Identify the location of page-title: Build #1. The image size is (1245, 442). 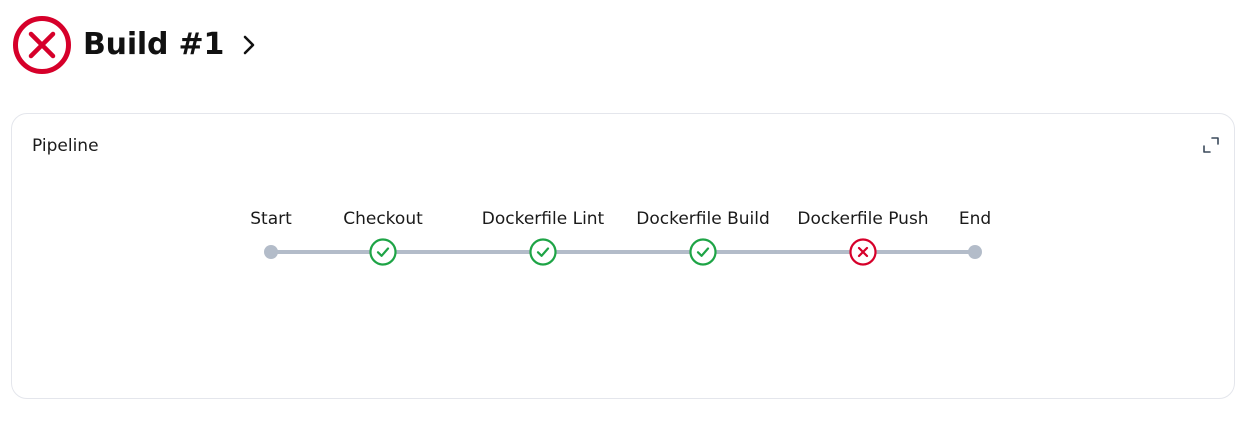
(154, 44).